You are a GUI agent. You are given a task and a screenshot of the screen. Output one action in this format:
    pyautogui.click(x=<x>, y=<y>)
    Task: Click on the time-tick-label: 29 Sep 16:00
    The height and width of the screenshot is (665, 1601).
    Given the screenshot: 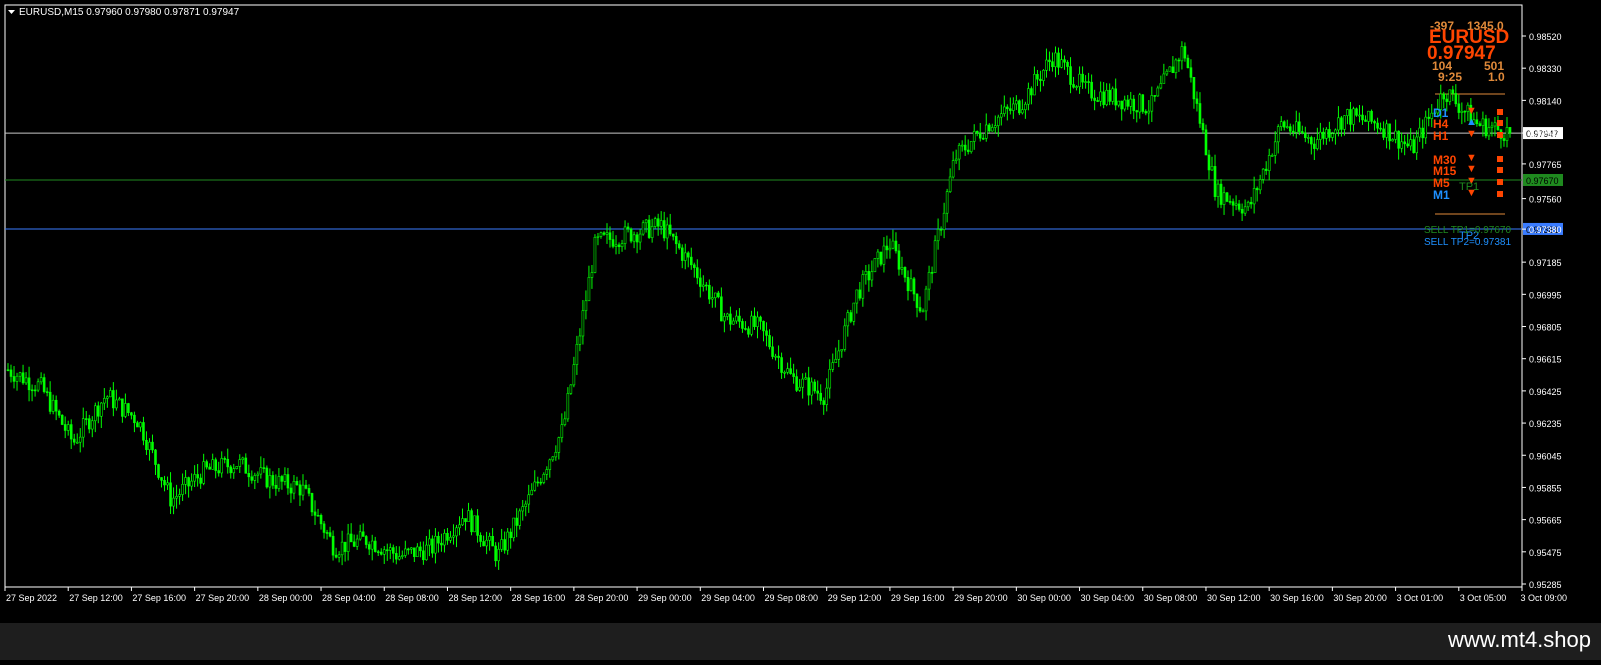 What is the action you would take?
    pyautogui.click(x=918, y=598)
    